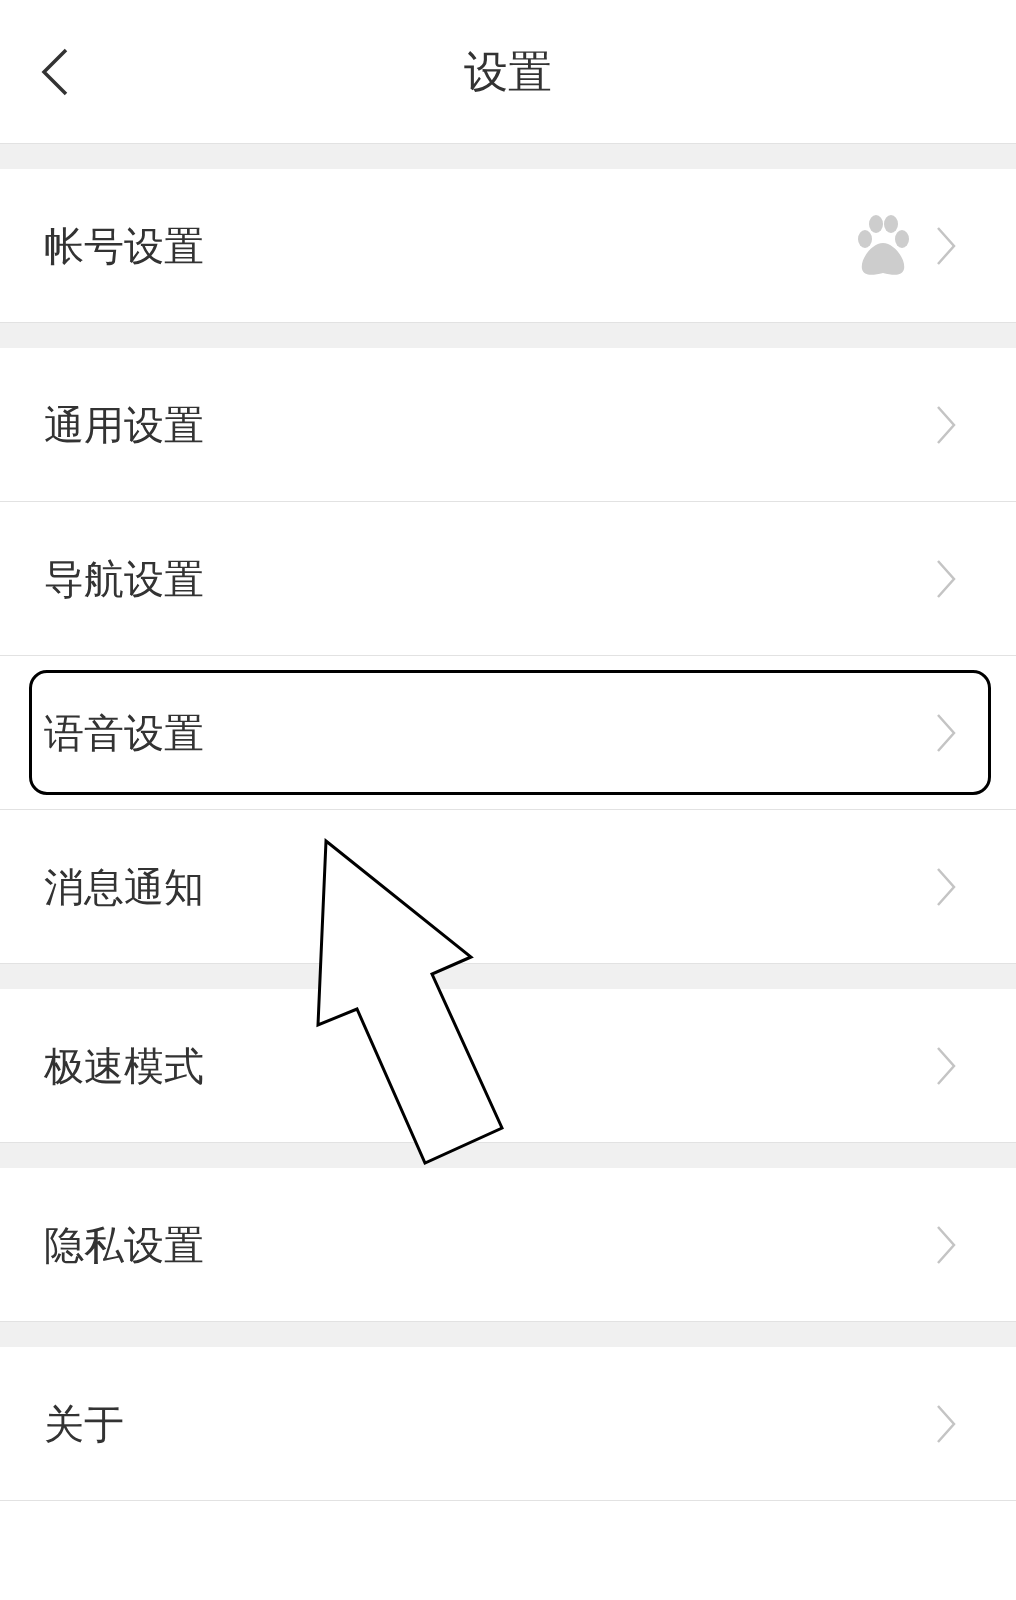  Describe the element at coordinates (124, 733) in the screenshot. I see `row-label: 语音设置` at that location.